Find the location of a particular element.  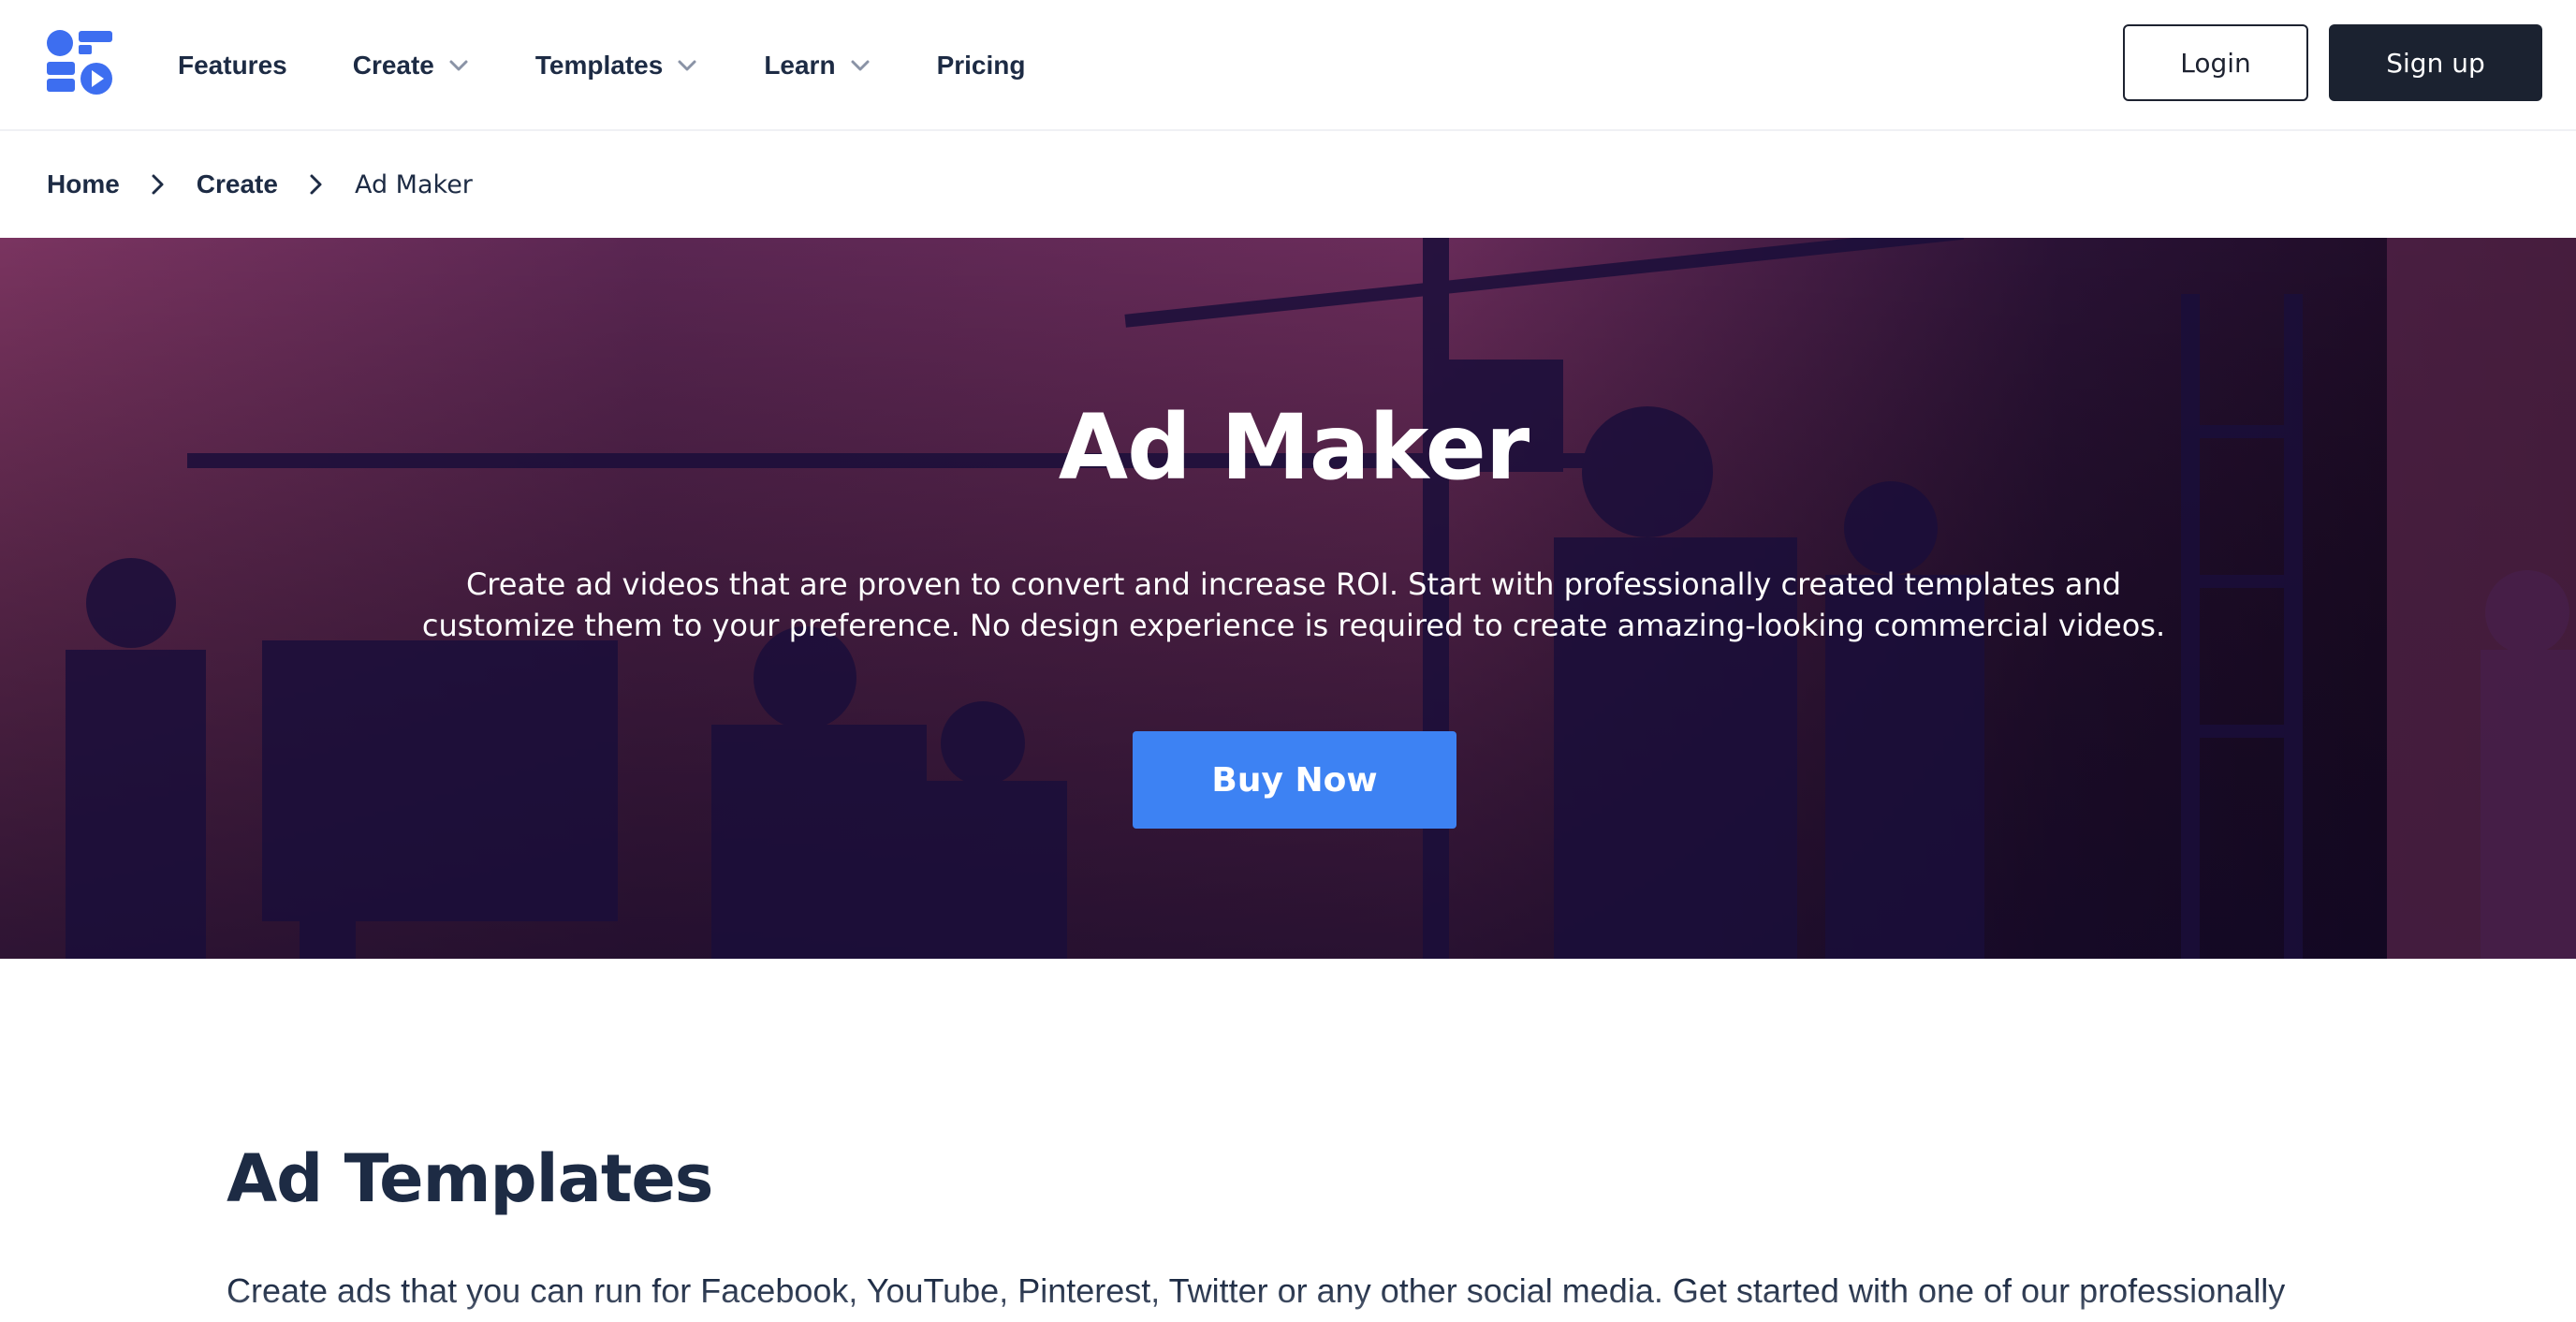

nav-item-label: Features is located at coordinates (232, 65).